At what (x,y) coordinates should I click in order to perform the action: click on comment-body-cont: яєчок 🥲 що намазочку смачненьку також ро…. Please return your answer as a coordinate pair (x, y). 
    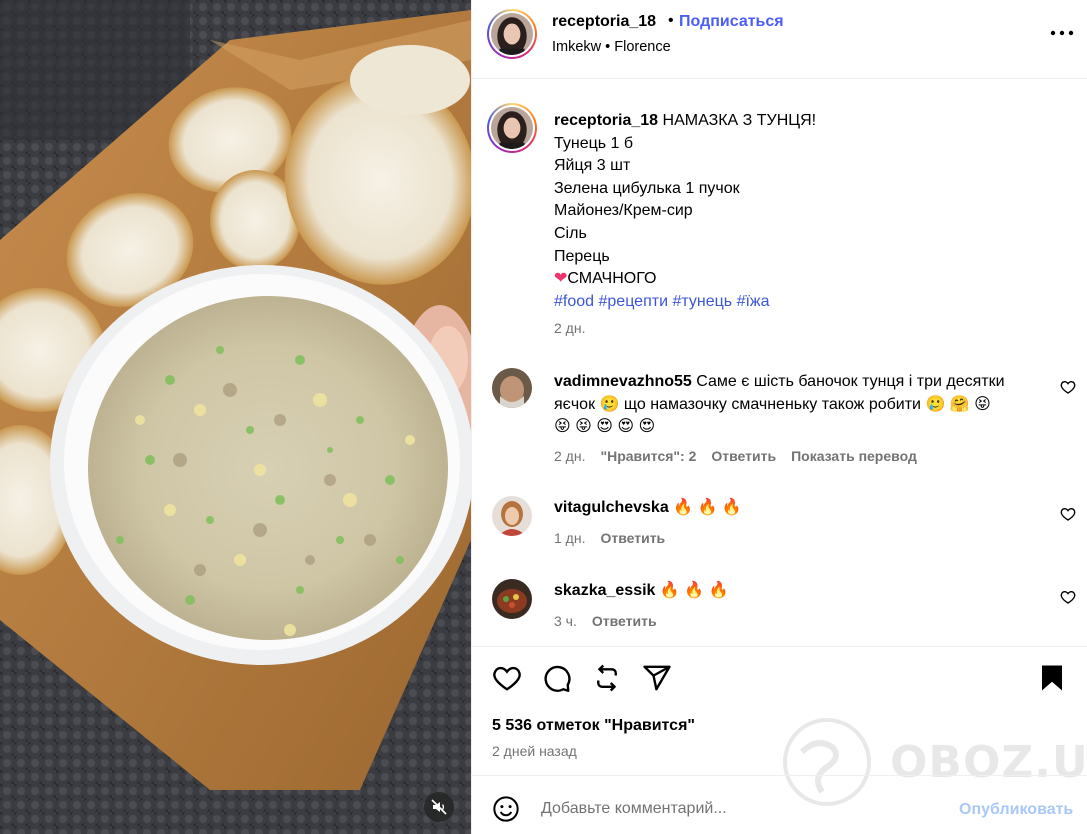
    Looking at the image, I should click on (772, 404).